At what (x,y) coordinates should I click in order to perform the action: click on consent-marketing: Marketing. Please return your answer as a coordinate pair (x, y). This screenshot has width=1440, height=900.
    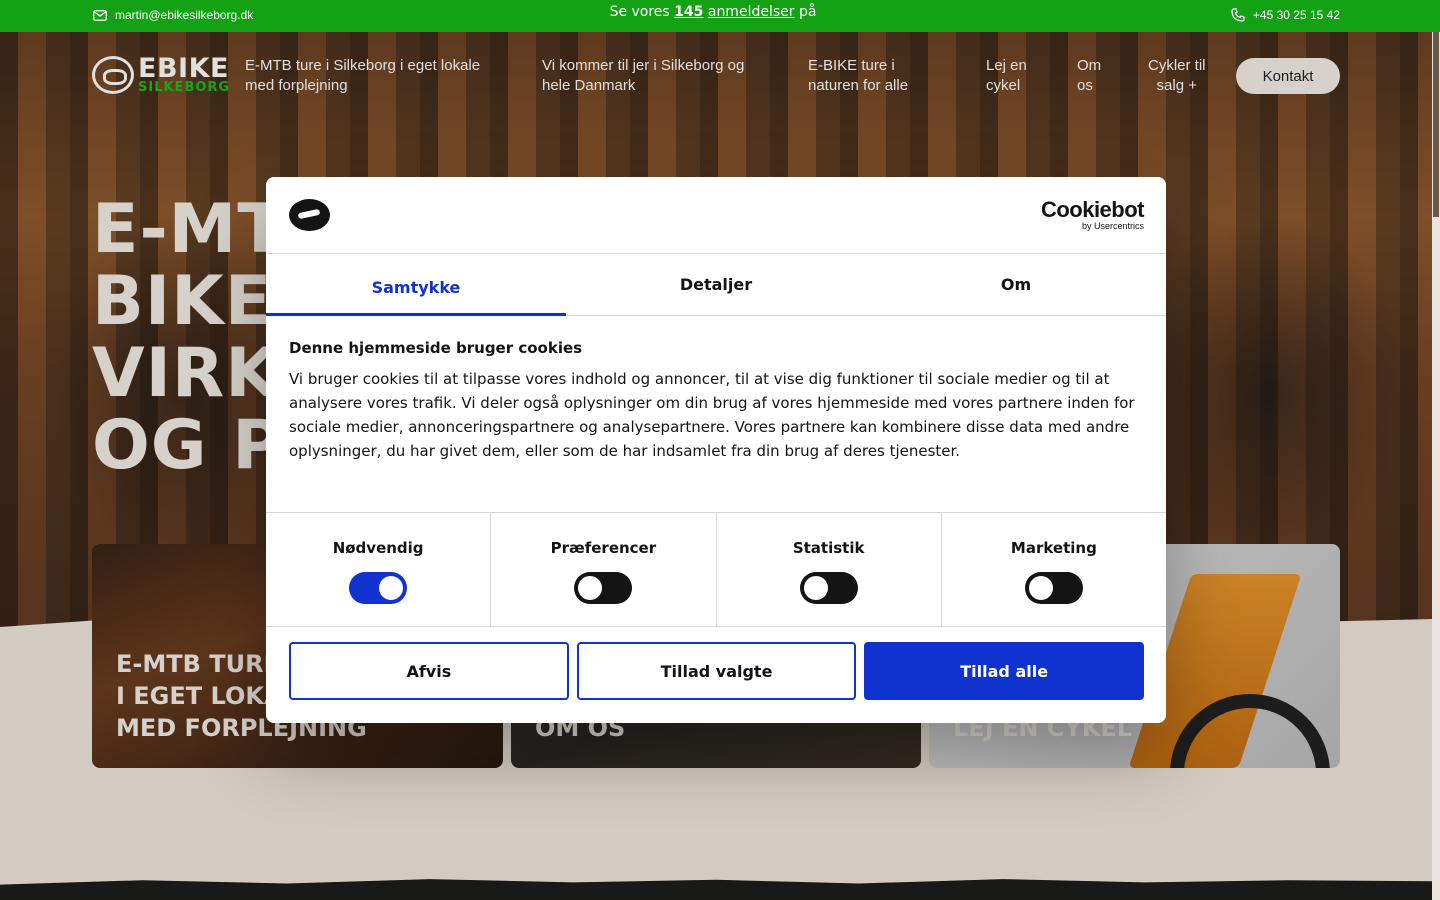
    Looking at the image, I should click on (1054, 569).